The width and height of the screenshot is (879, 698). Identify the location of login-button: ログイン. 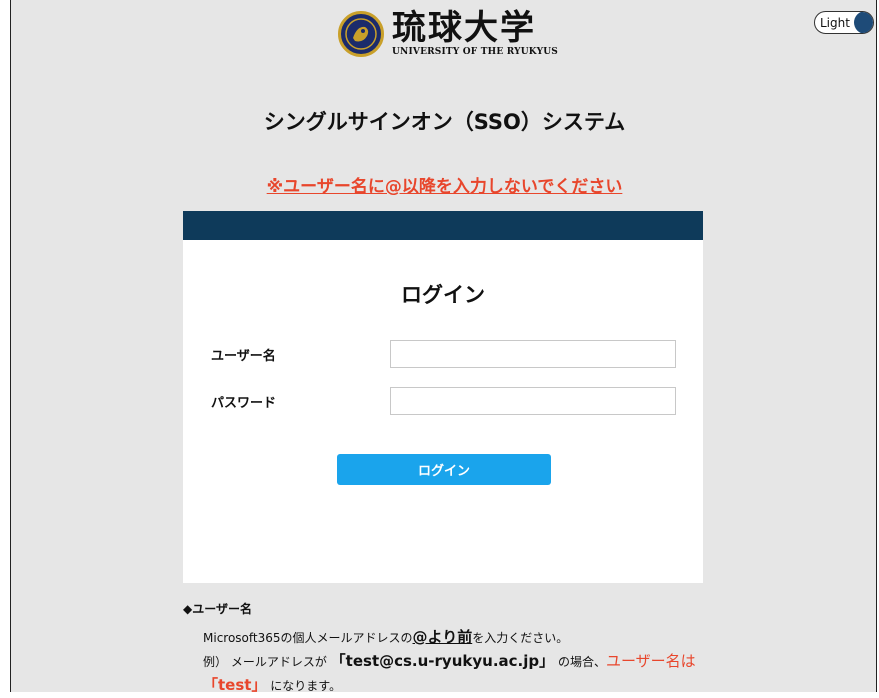
(444, 469).